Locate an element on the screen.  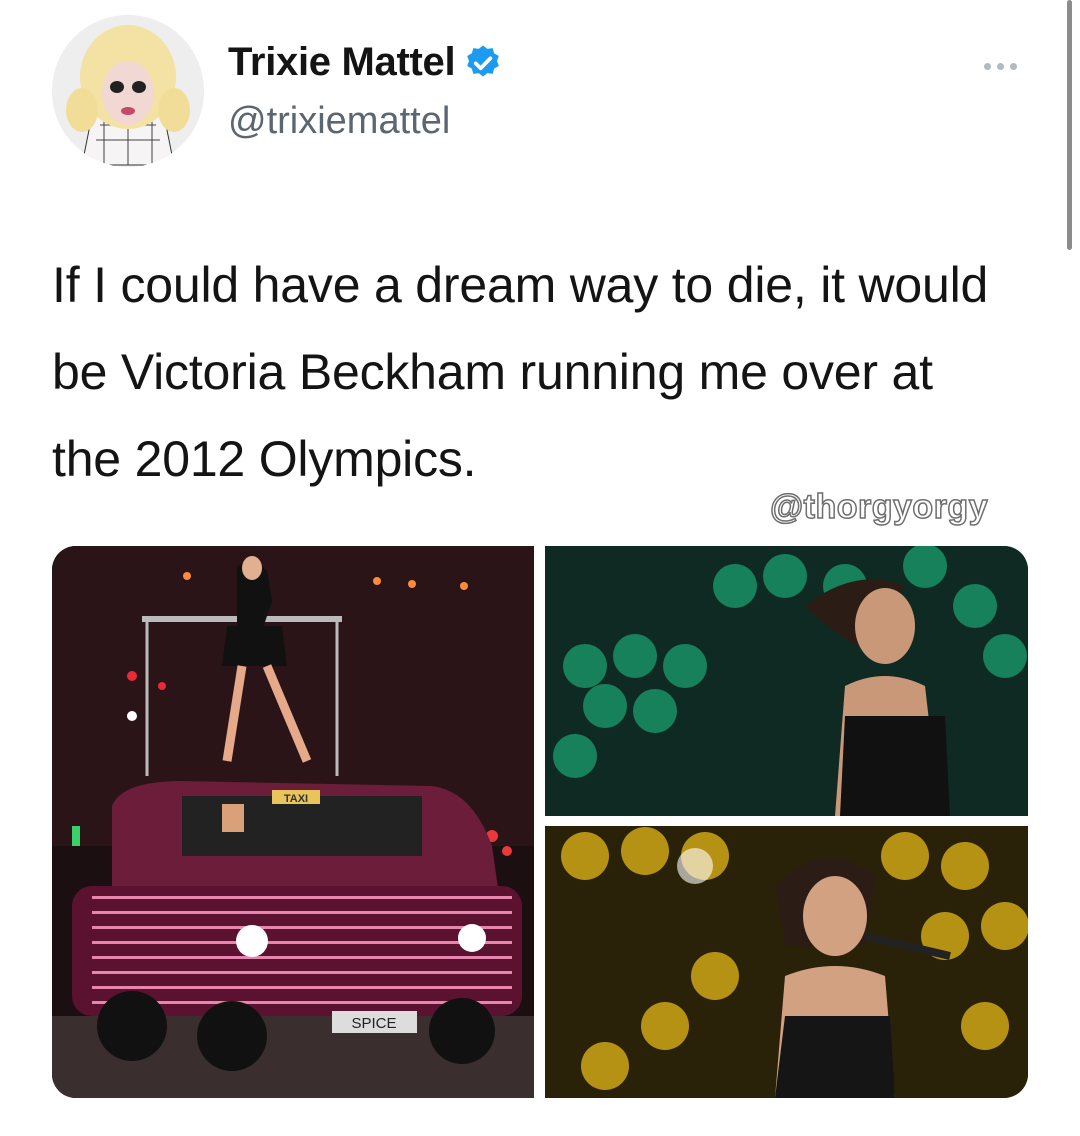
verified-badge-icon is located at coordinates (483, 63).